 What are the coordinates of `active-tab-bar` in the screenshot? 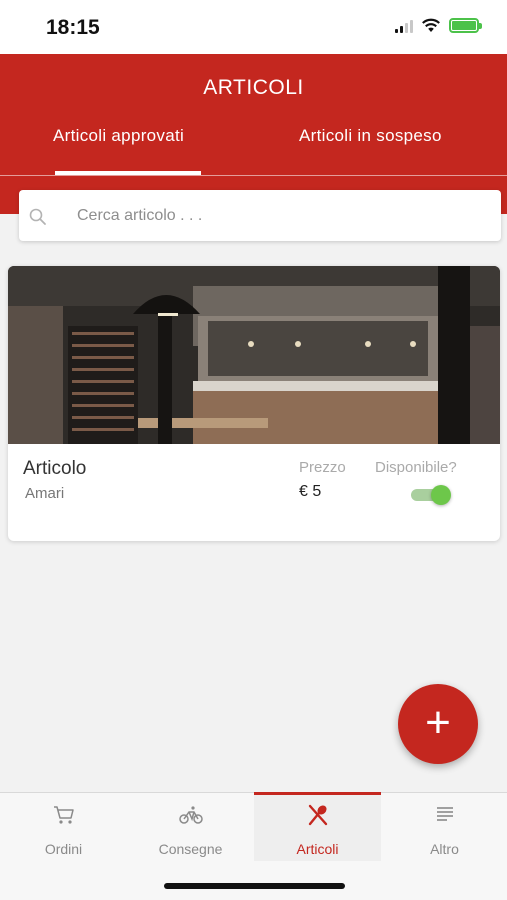 It's located at (317, 793).